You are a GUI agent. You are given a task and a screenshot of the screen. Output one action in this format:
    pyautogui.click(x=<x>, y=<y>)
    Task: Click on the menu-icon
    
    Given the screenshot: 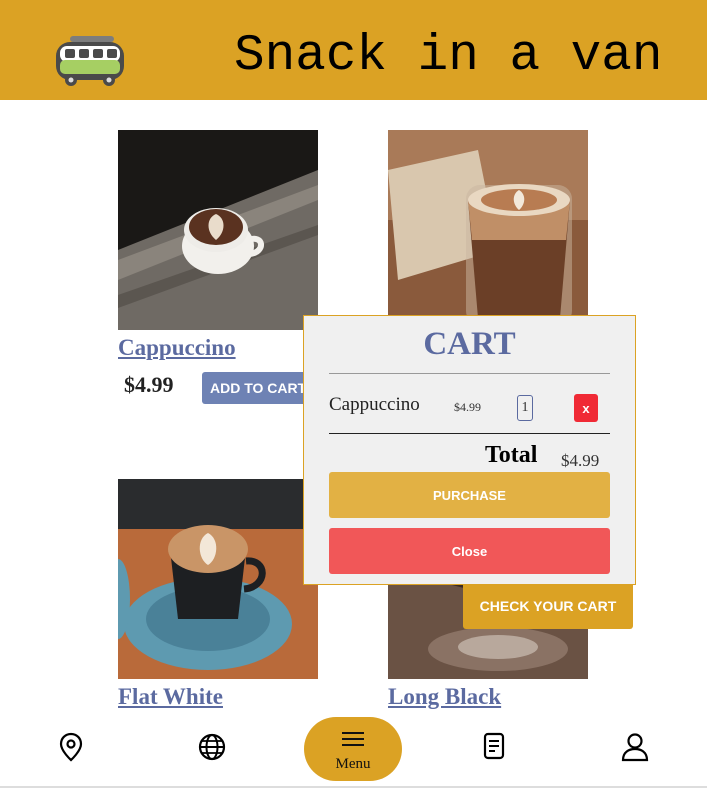 What is the action you would take?
    pyautogui.click(x=353, y=739)
    